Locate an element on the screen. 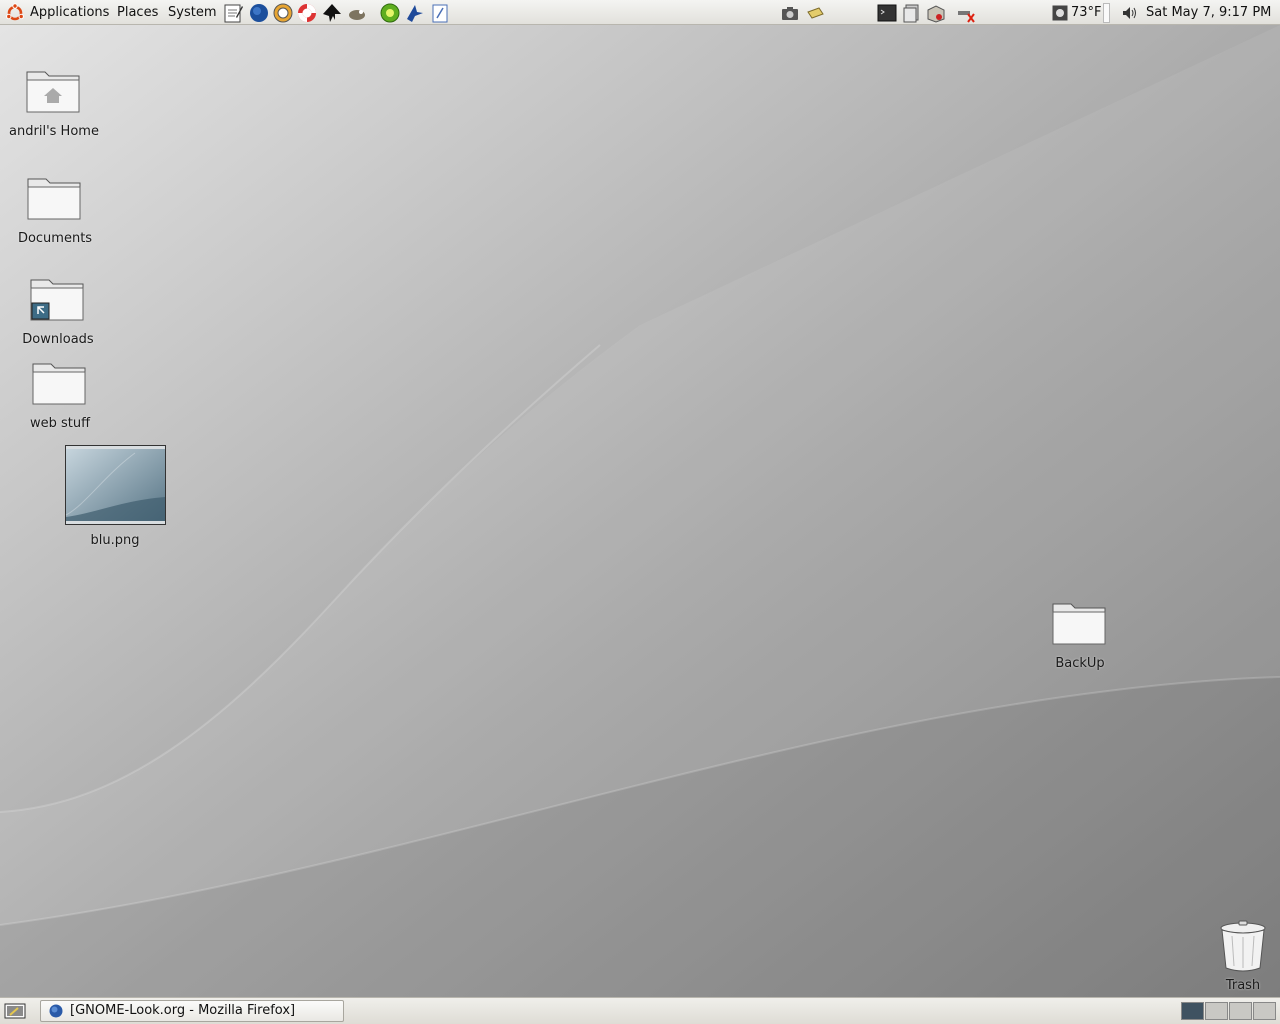  desktop-icon-home: andril's Home is located at coordinates (57, 103).